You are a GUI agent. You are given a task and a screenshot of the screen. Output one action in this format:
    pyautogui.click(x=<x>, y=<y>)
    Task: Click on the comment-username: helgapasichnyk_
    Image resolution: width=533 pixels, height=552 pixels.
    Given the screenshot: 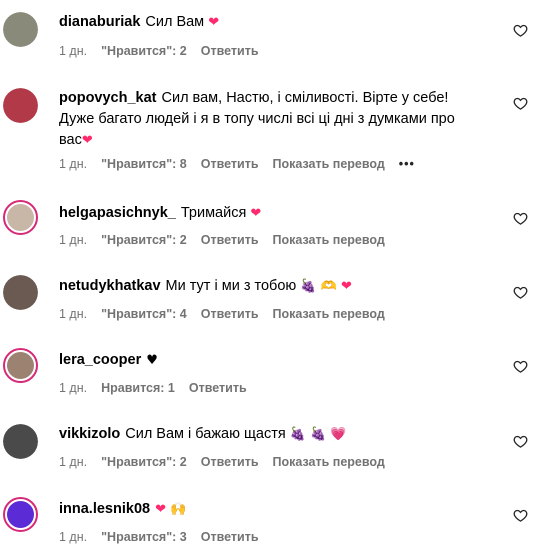 What is the action you would take?
    pyautogui.click(x=117, y=213)
    